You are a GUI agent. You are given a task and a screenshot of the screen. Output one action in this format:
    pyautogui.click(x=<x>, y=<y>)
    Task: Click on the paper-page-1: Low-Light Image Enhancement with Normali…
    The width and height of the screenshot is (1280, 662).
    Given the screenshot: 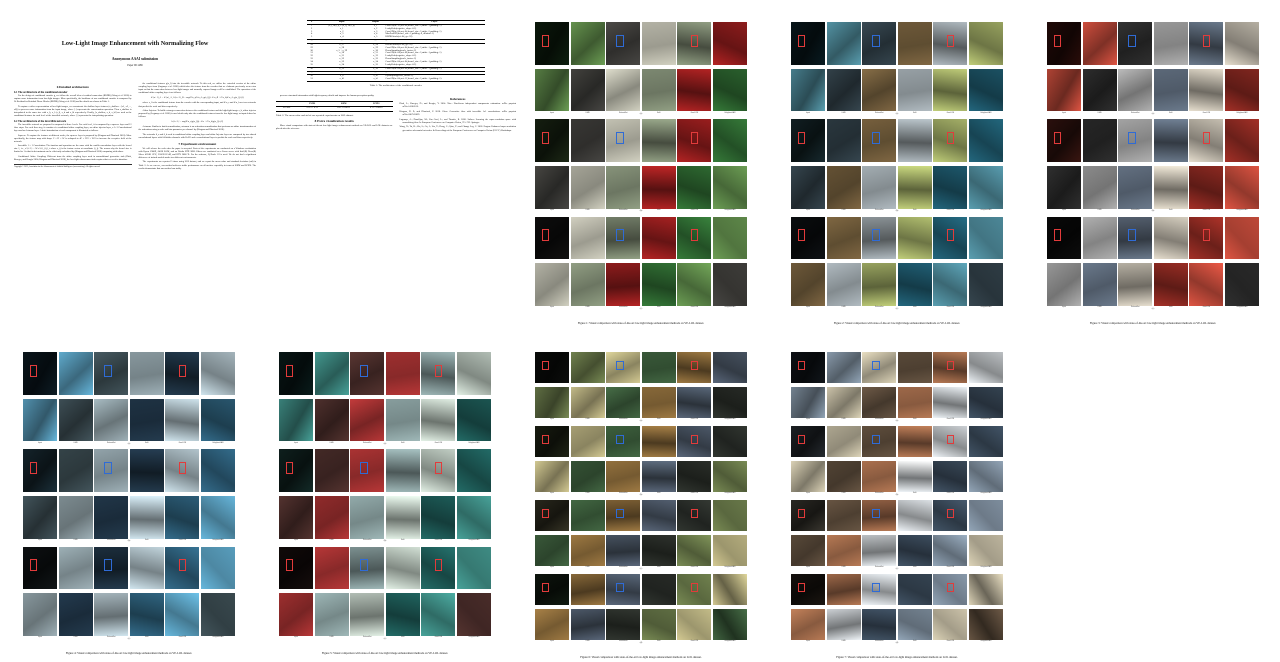 What is the action you would take?
    pyautogui.click(x=135, y=178)
    